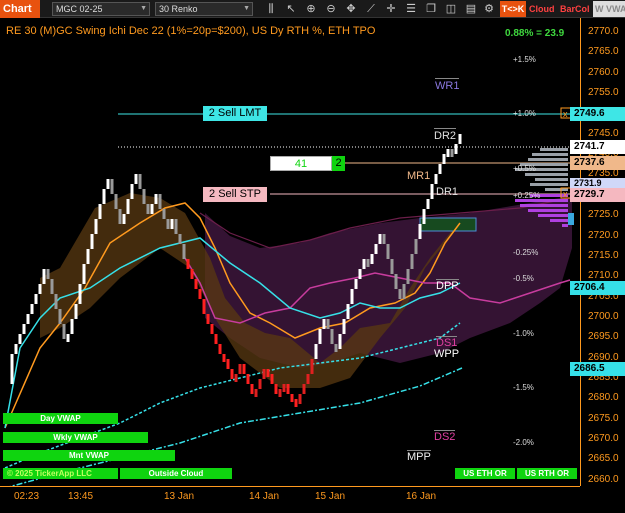 The width and height of the screenshot is (625, 513). I want to click on sell-lmt-order: 2 Sell LMT, so click(235, 113).